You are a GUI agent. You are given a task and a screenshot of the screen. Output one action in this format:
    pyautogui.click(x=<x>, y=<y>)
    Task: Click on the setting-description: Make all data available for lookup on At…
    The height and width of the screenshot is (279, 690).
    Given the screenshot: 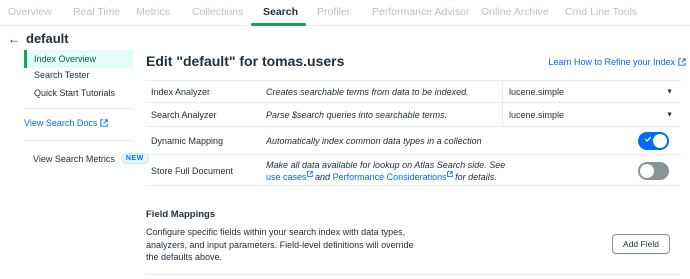 What is the action you would take?
    pyautogui.click(x=385, y=171)
    